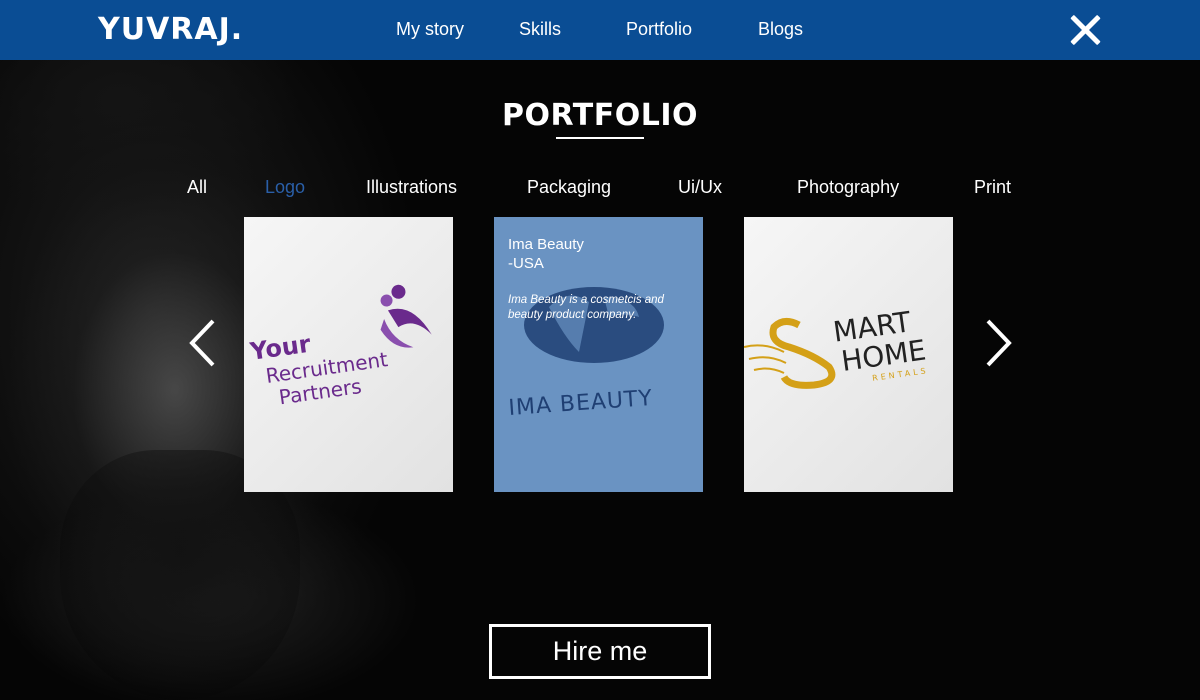 This screenshot has width=1200, height=700. What do you see at coordinates (203, 343) in the screenshot?
I see `chevron-left-icon` at bounding box center [203, 343].